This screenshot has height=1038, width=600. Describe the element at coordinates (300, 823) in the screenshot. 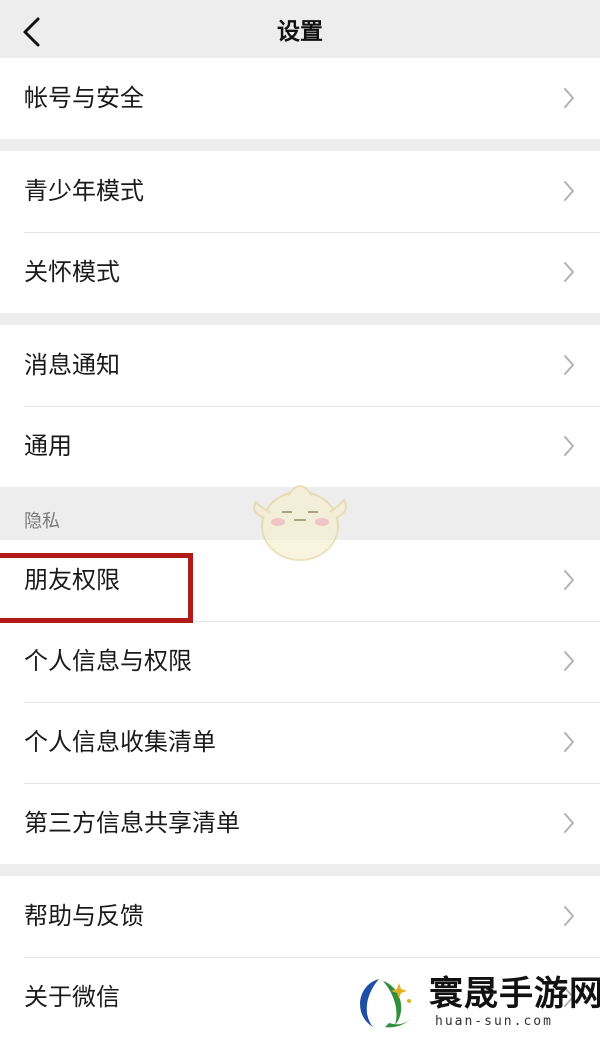

I see `settings-item-third-party-sharing: 第三方信息共享清单` at that location.